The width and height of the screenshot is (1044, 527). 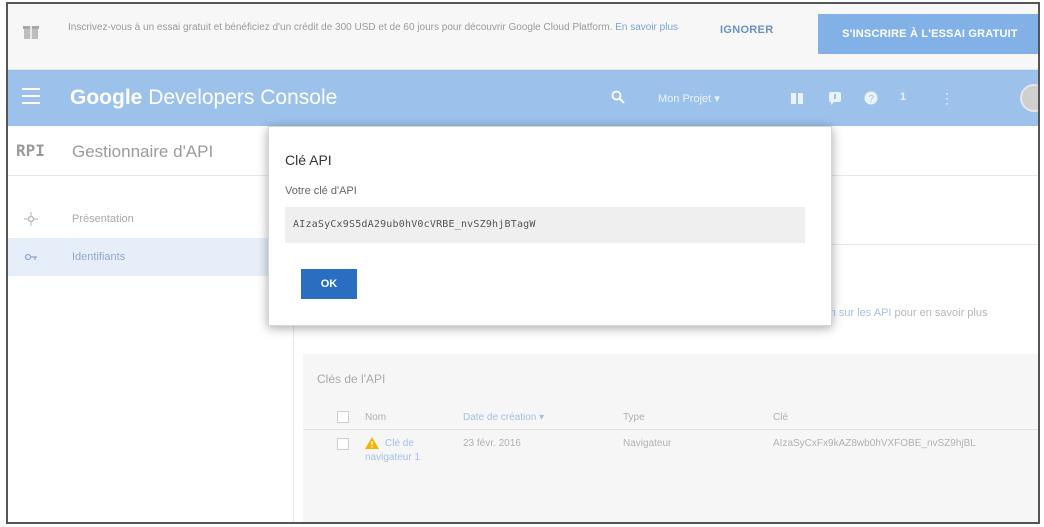 What do you see at coordinates (689, 98) in the screenshot?
I see `project-selector: Mon Projet ▾` at bounding box center [689, 98].